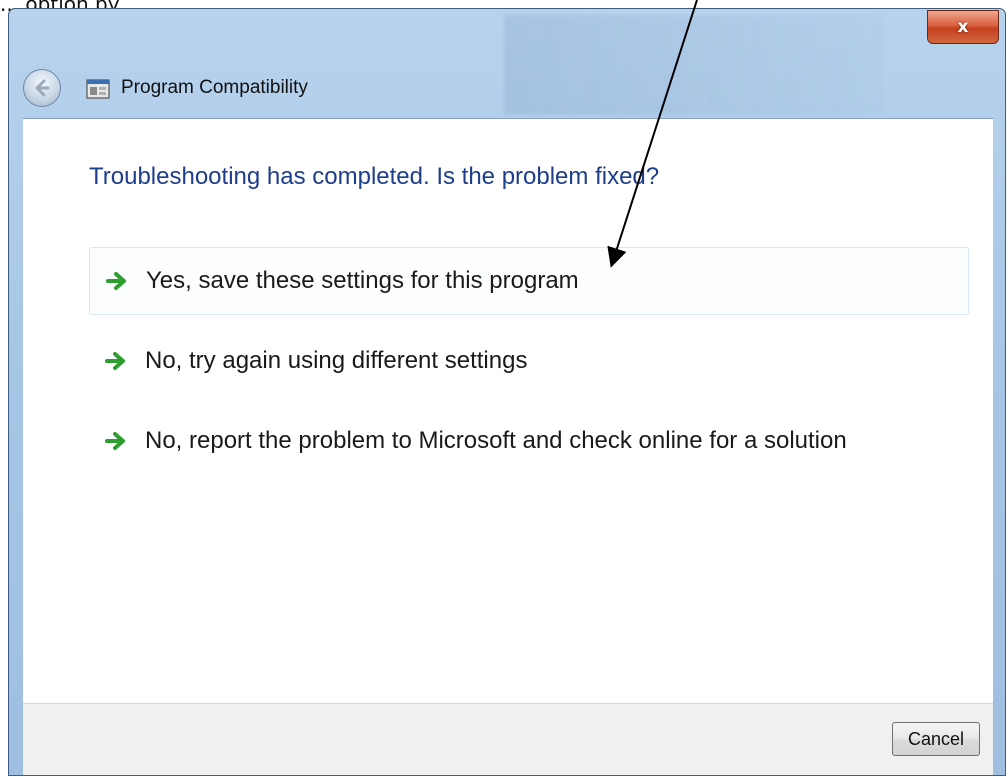 Image resolution: width=1008 pixels, height=777 pixels. I want to click on back-button, so click(42, 88).